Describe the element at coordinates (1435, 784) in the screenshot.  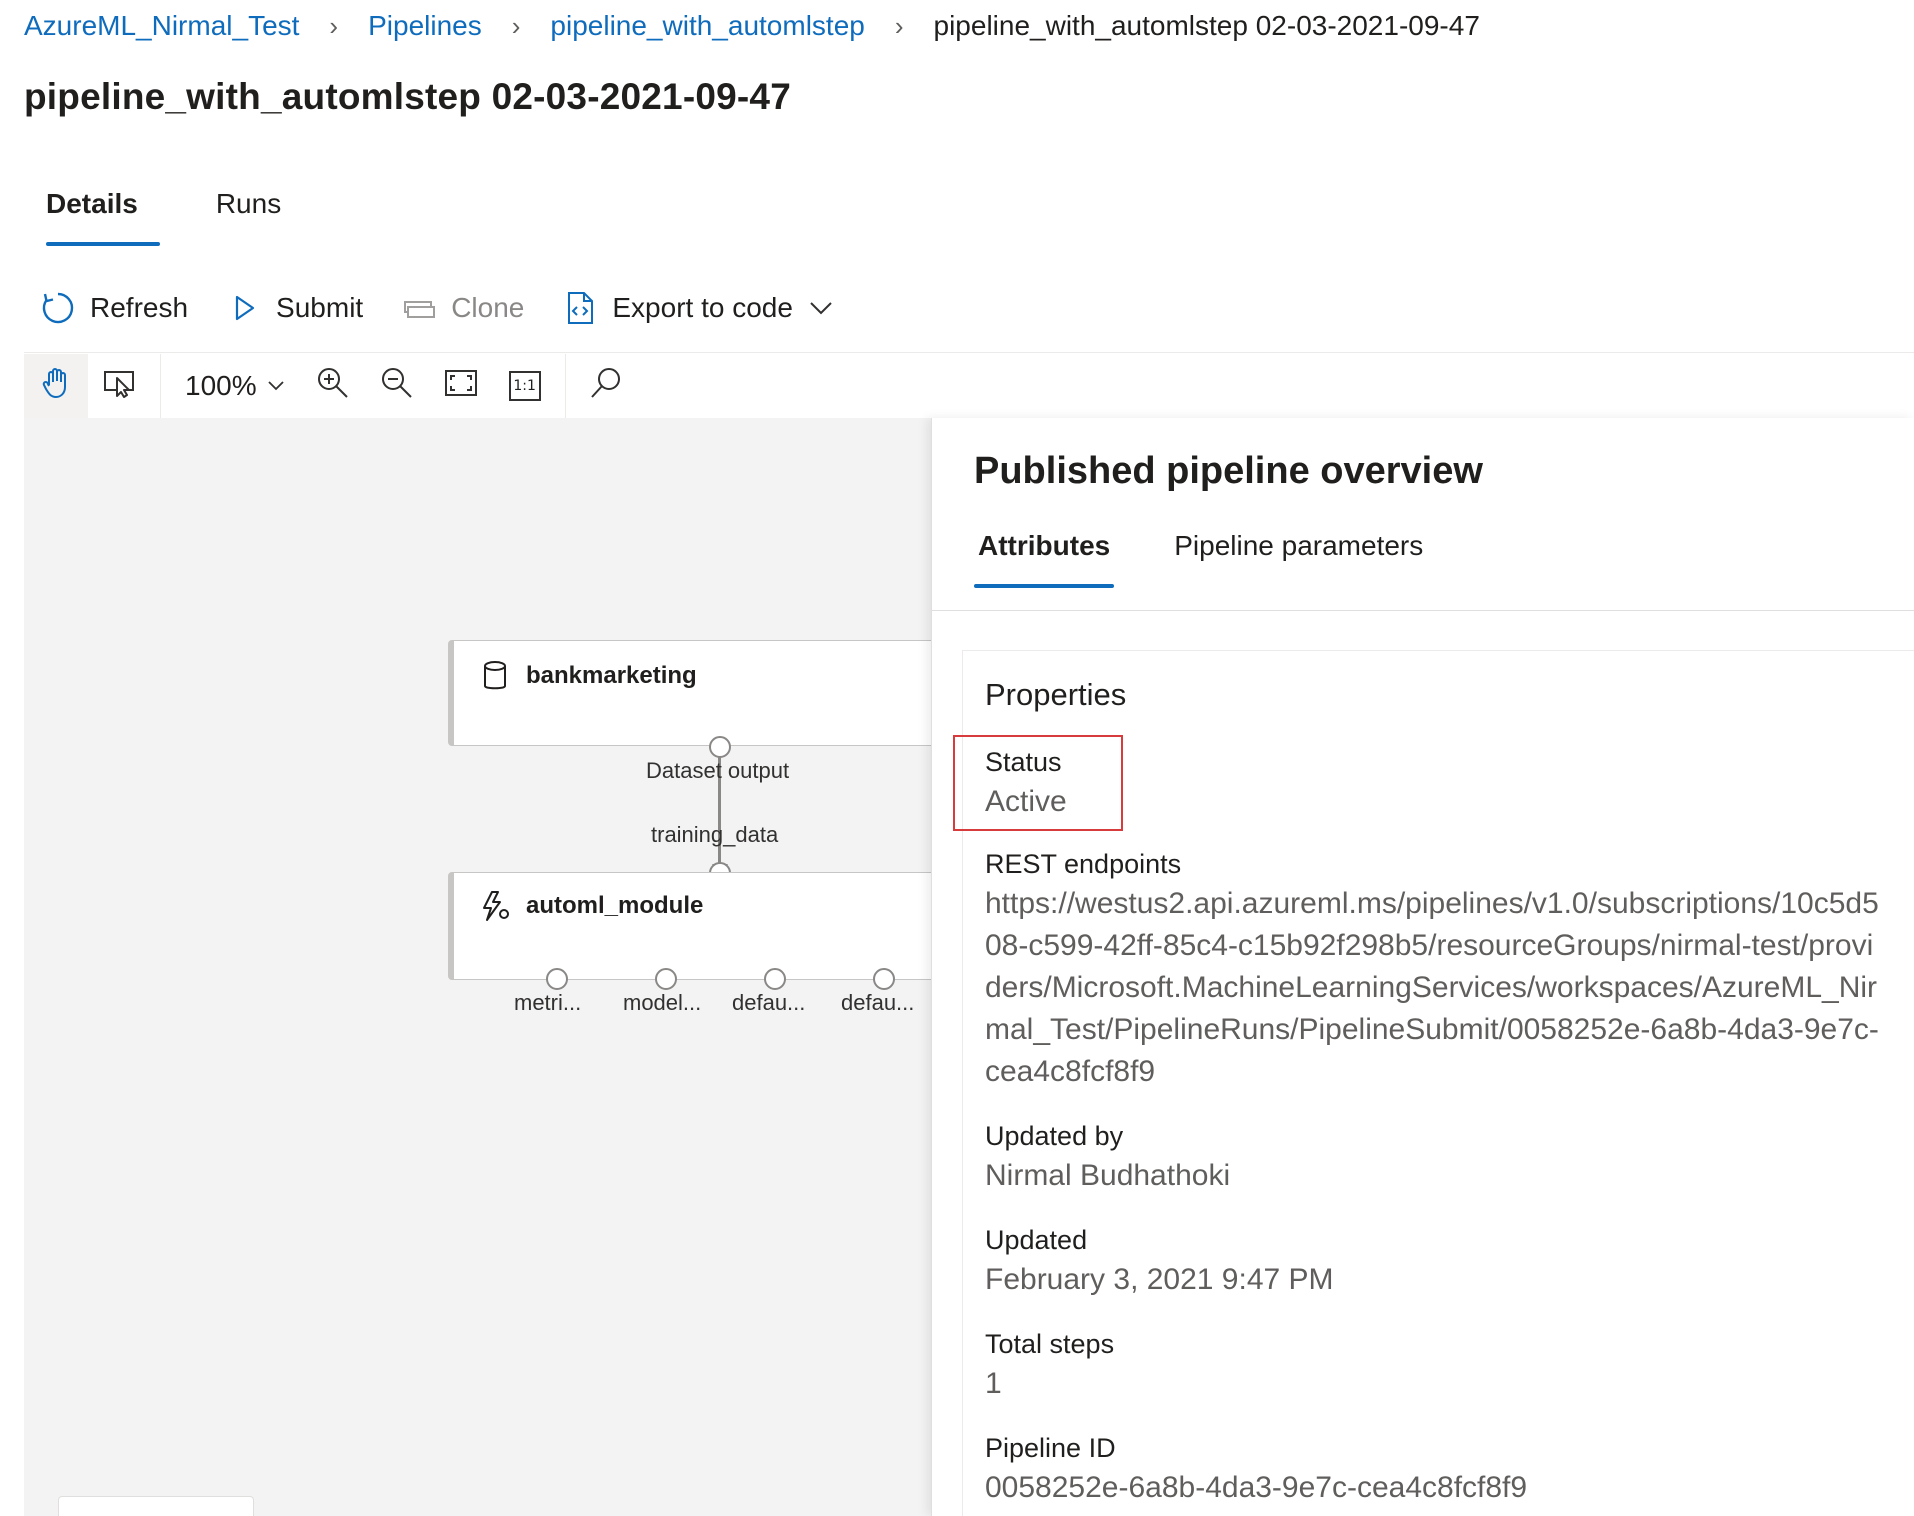
I see `property-status: Status Active` at that location.